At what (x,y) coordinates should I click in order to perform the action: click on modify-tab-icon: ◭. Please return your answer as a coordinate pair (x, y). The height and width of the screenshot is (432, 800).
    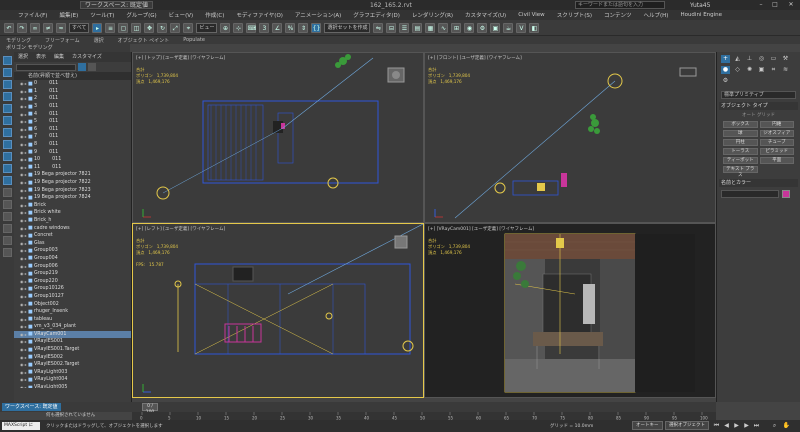
    Looking at the image, I should click on (737, 59).